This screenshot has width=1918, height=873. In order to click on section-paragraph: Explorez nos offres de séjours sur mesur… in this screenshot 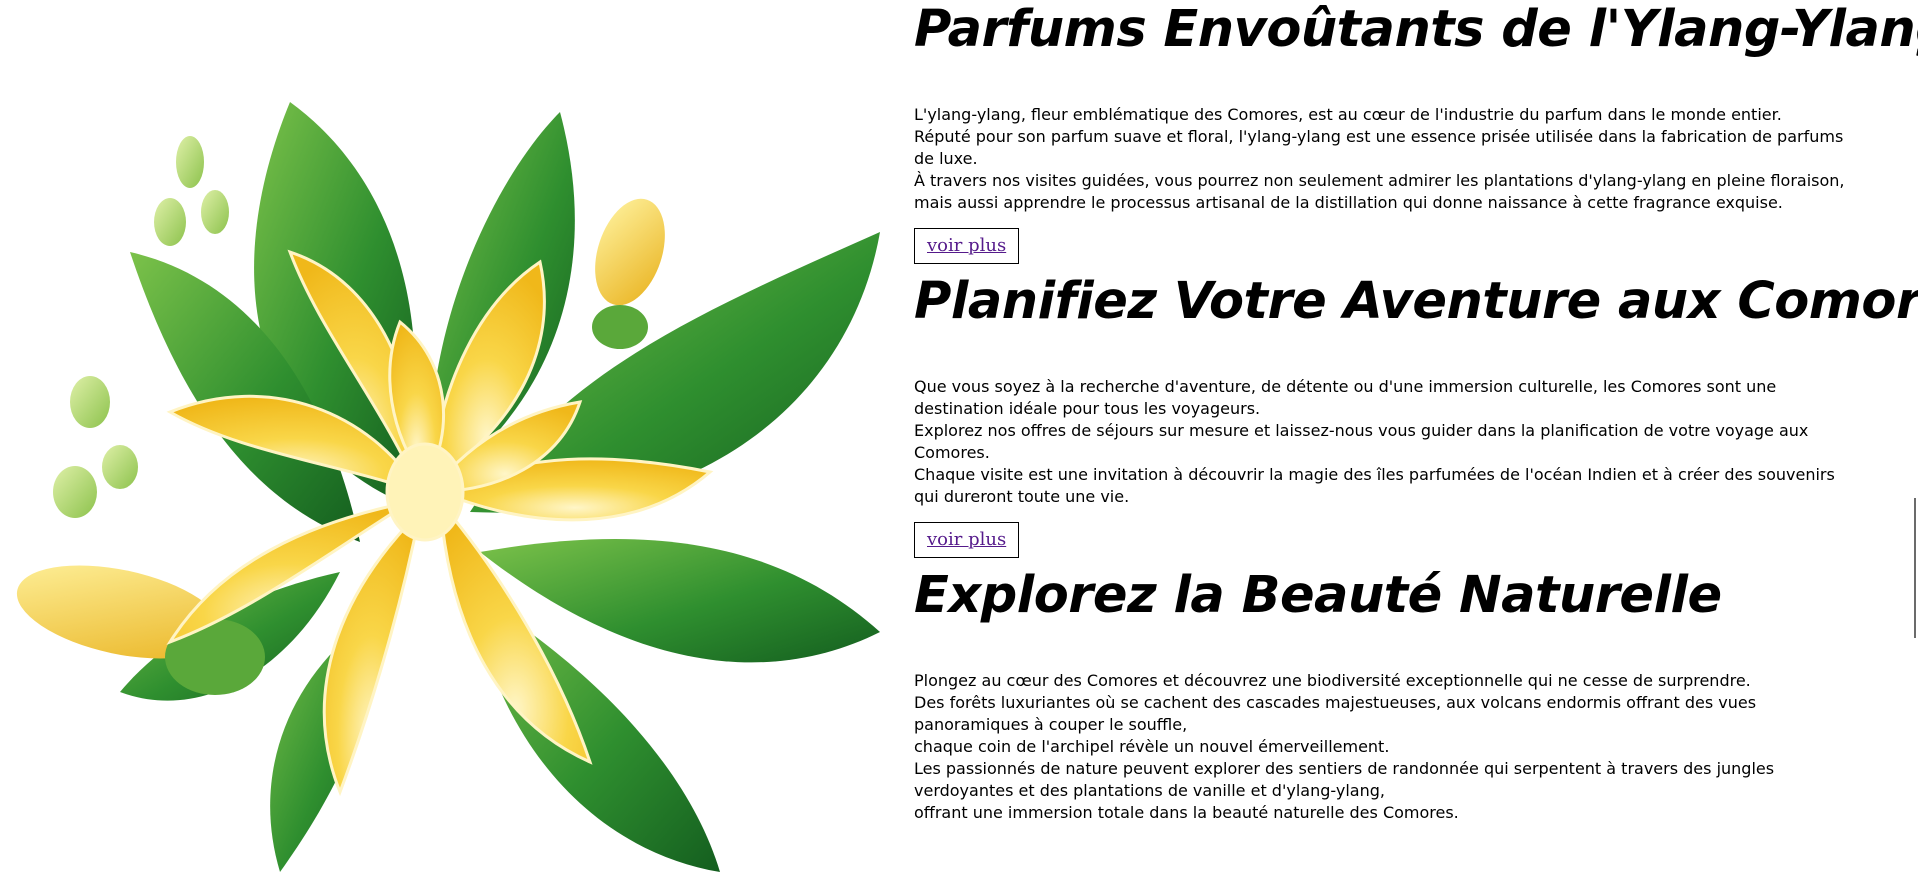, I will do `click(1361, 441)`.